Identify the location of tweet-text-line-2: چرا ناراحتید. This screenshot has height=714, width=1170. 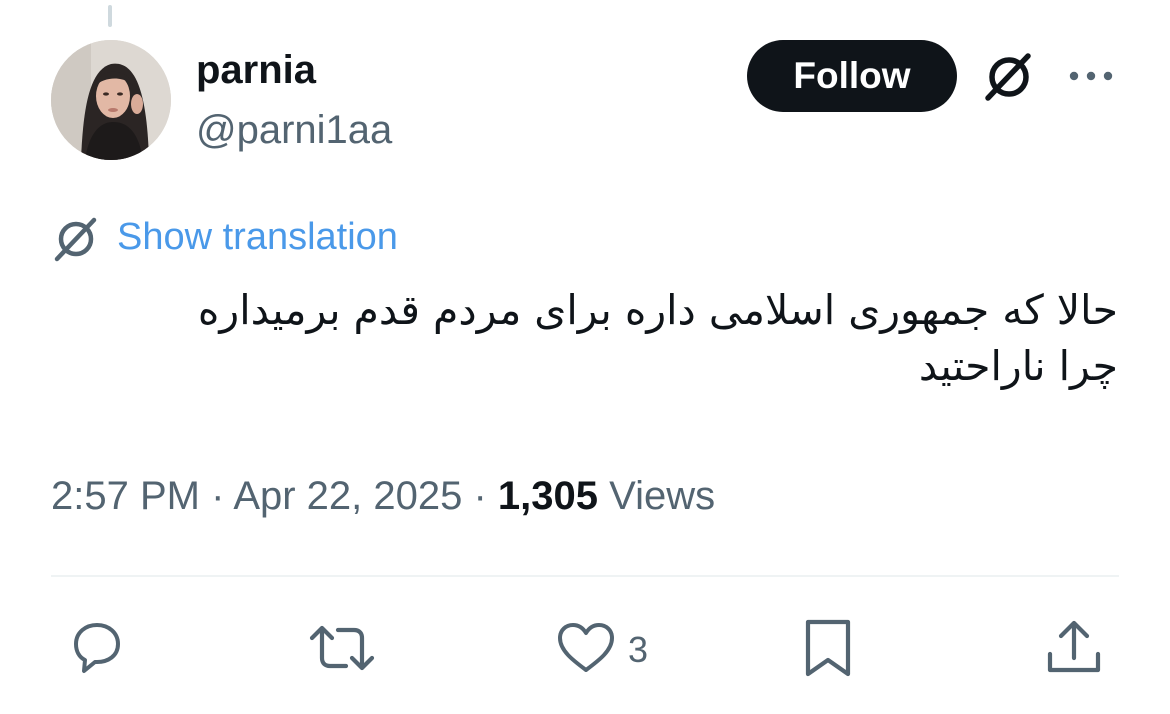
(1018, 366).